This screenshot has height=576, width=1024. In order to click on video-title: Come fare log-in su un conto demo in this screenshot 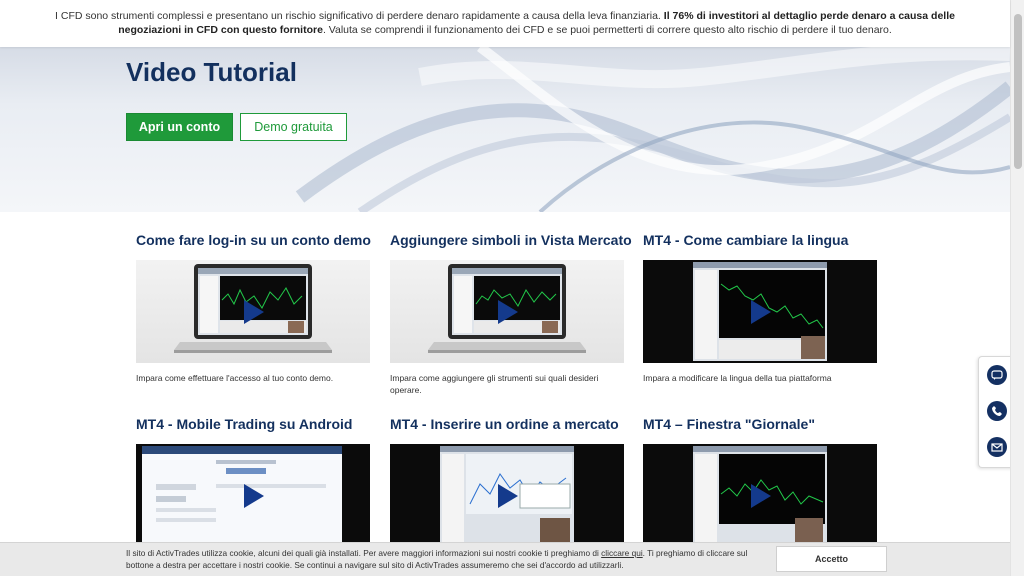, I will do `click(253, 240)`.